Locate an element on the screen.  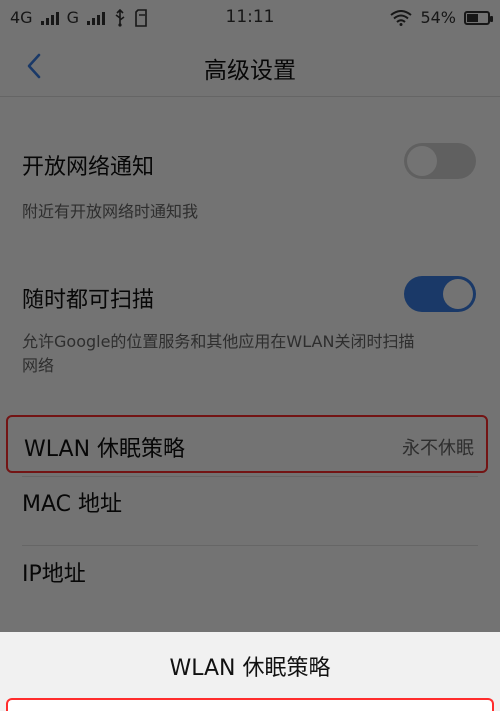
wlan-sleep-policy-label: WLAN 休眠策略 is located at coordinates (105, 449).